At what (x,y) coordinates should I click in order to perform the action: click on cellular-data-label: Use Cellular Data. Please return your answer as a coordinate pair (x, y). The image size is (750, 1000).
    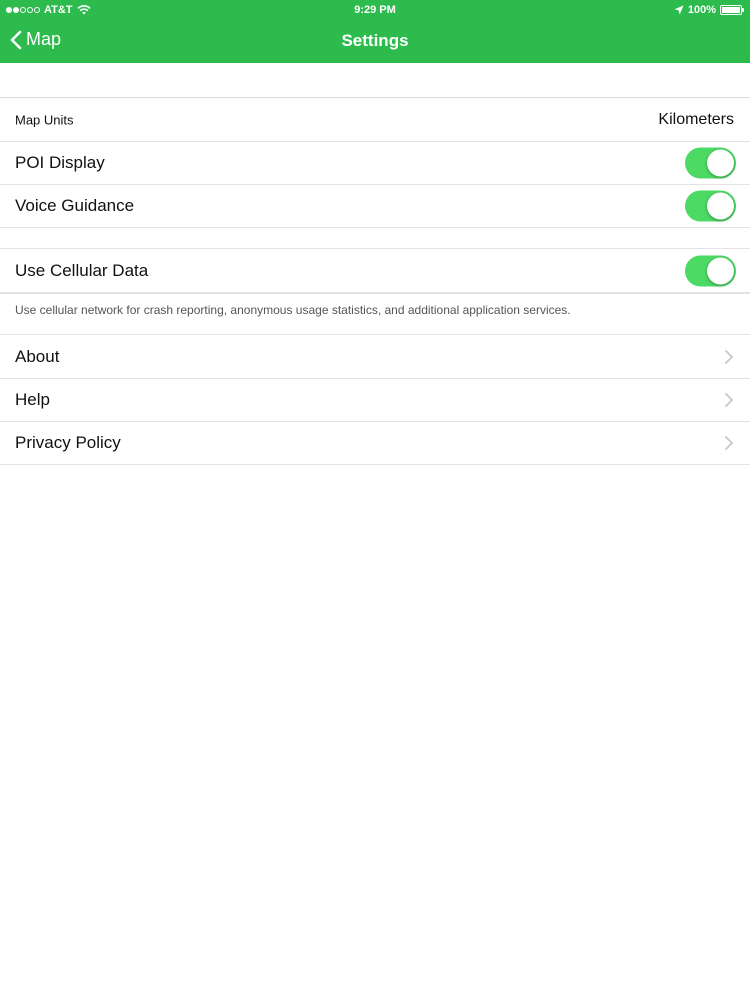
    Looking at the image, I should click on (82, 270).